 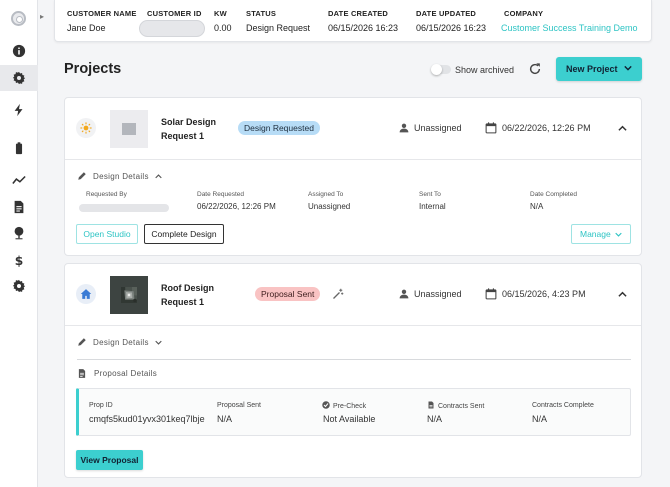 I want to click on gear-icon, so click(x=19, y=286).